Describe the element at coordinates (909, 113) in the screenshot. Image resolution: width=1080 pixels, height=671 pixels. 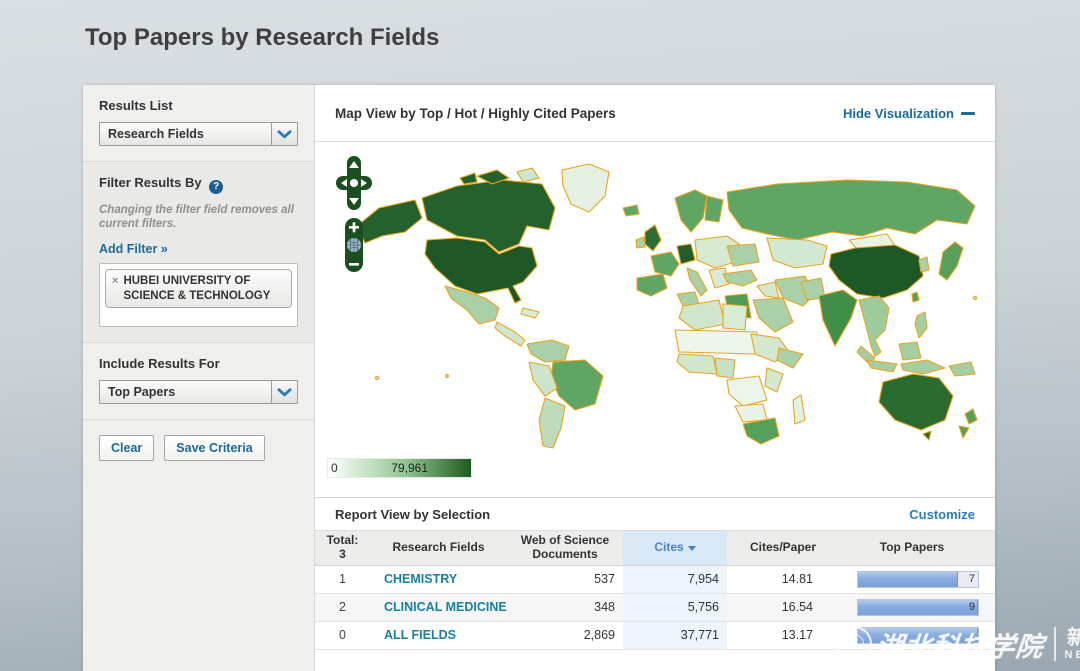
I see `hide-visualization-link: Hide Visualization` at that location.